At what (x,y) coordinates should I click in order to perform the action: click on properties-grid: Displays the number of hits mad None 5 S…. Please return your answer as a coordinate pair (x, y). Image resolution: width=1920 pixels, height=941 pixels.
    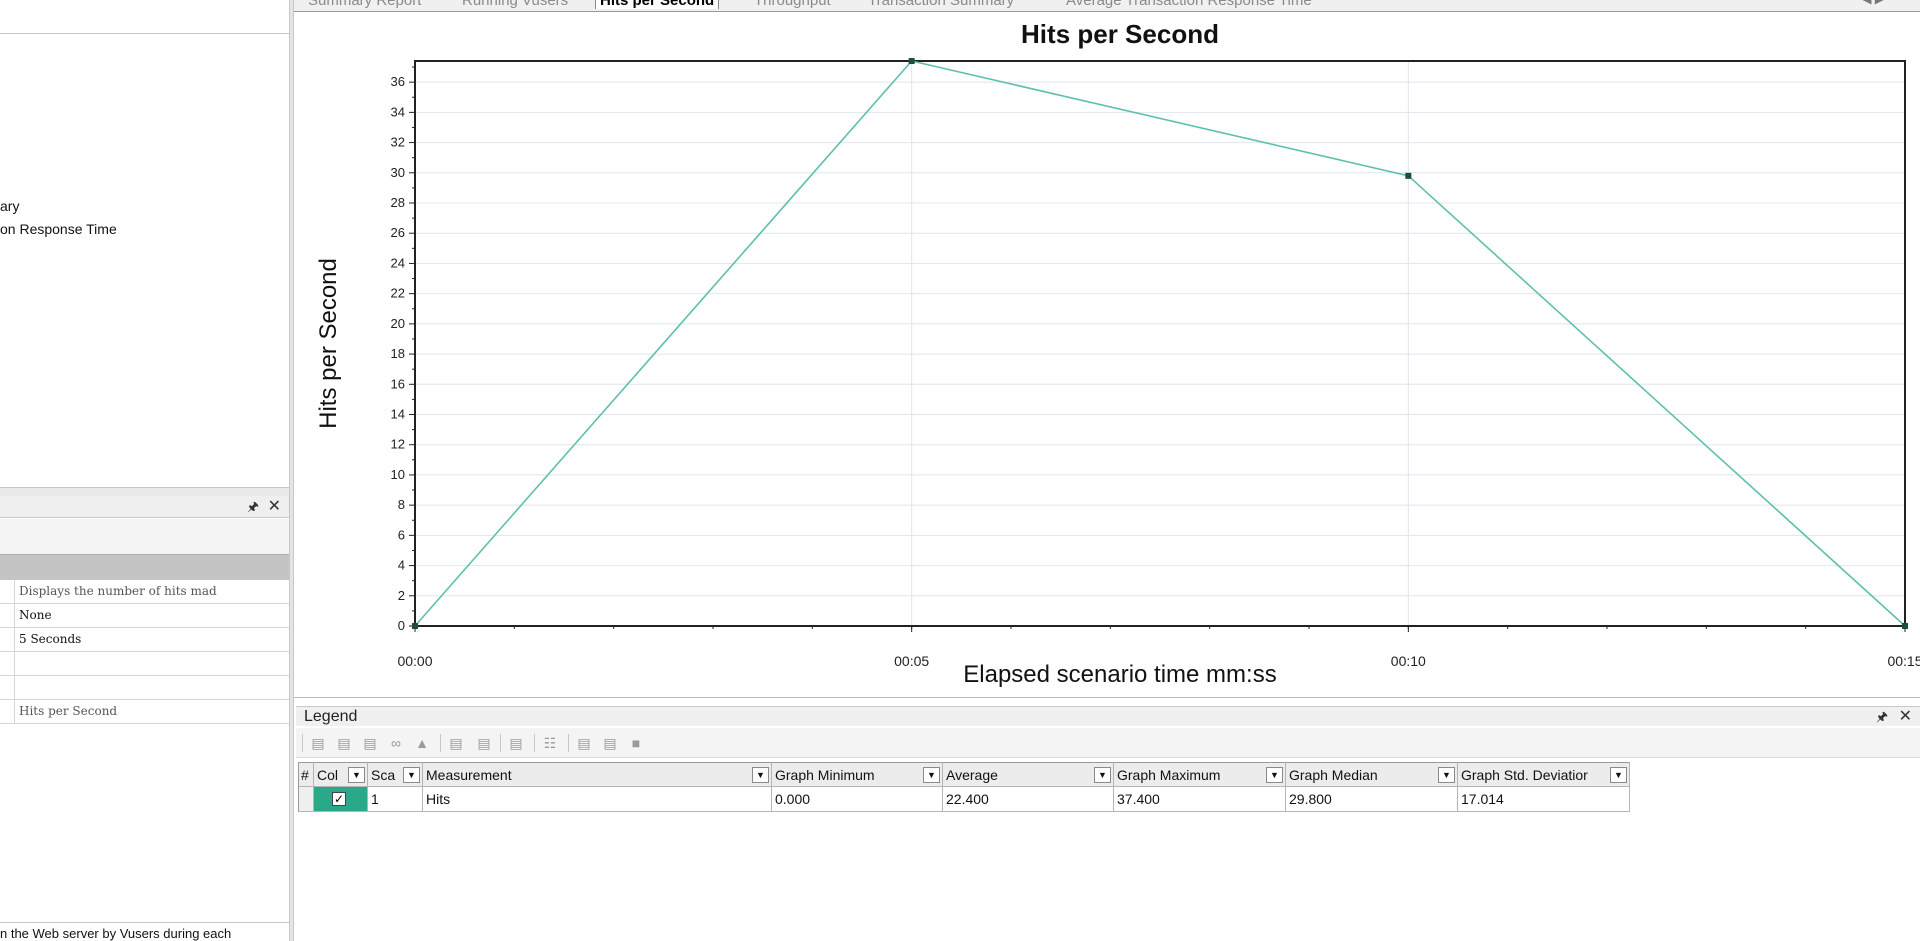
    Looking at the image, I should click on (144, 652).